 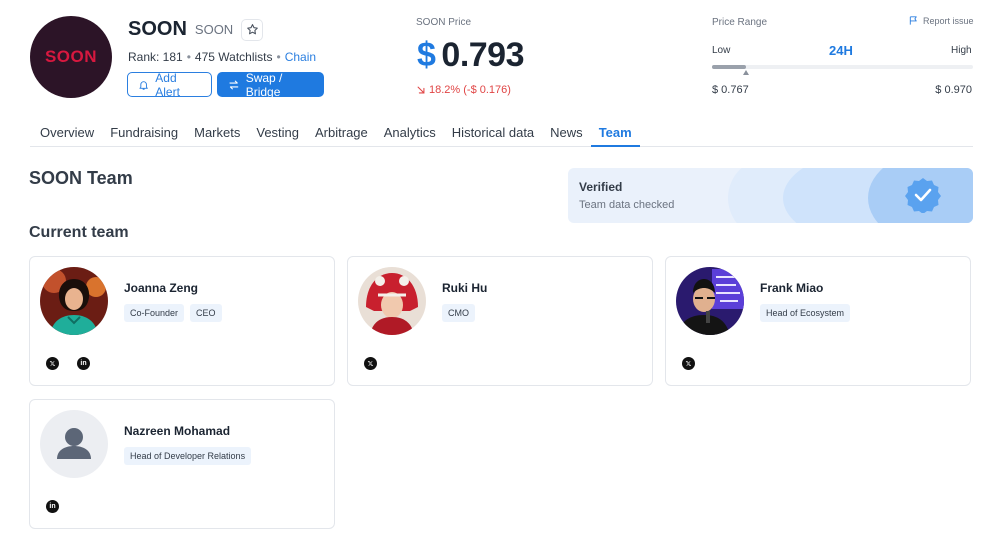 What do you see at coordinates (953, 90) in the screenshot?
I see `range-high-value: $ 0.970` at bounding box center [953, 90].